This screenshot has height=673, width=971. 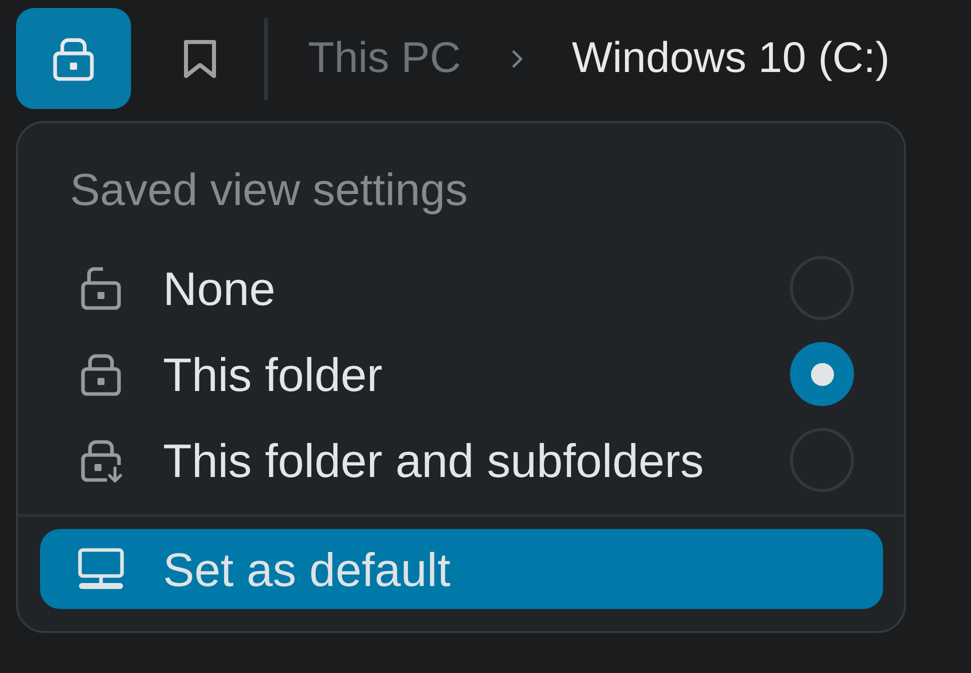 I want to click on option-label: This folder, so click(x=273, y=374).